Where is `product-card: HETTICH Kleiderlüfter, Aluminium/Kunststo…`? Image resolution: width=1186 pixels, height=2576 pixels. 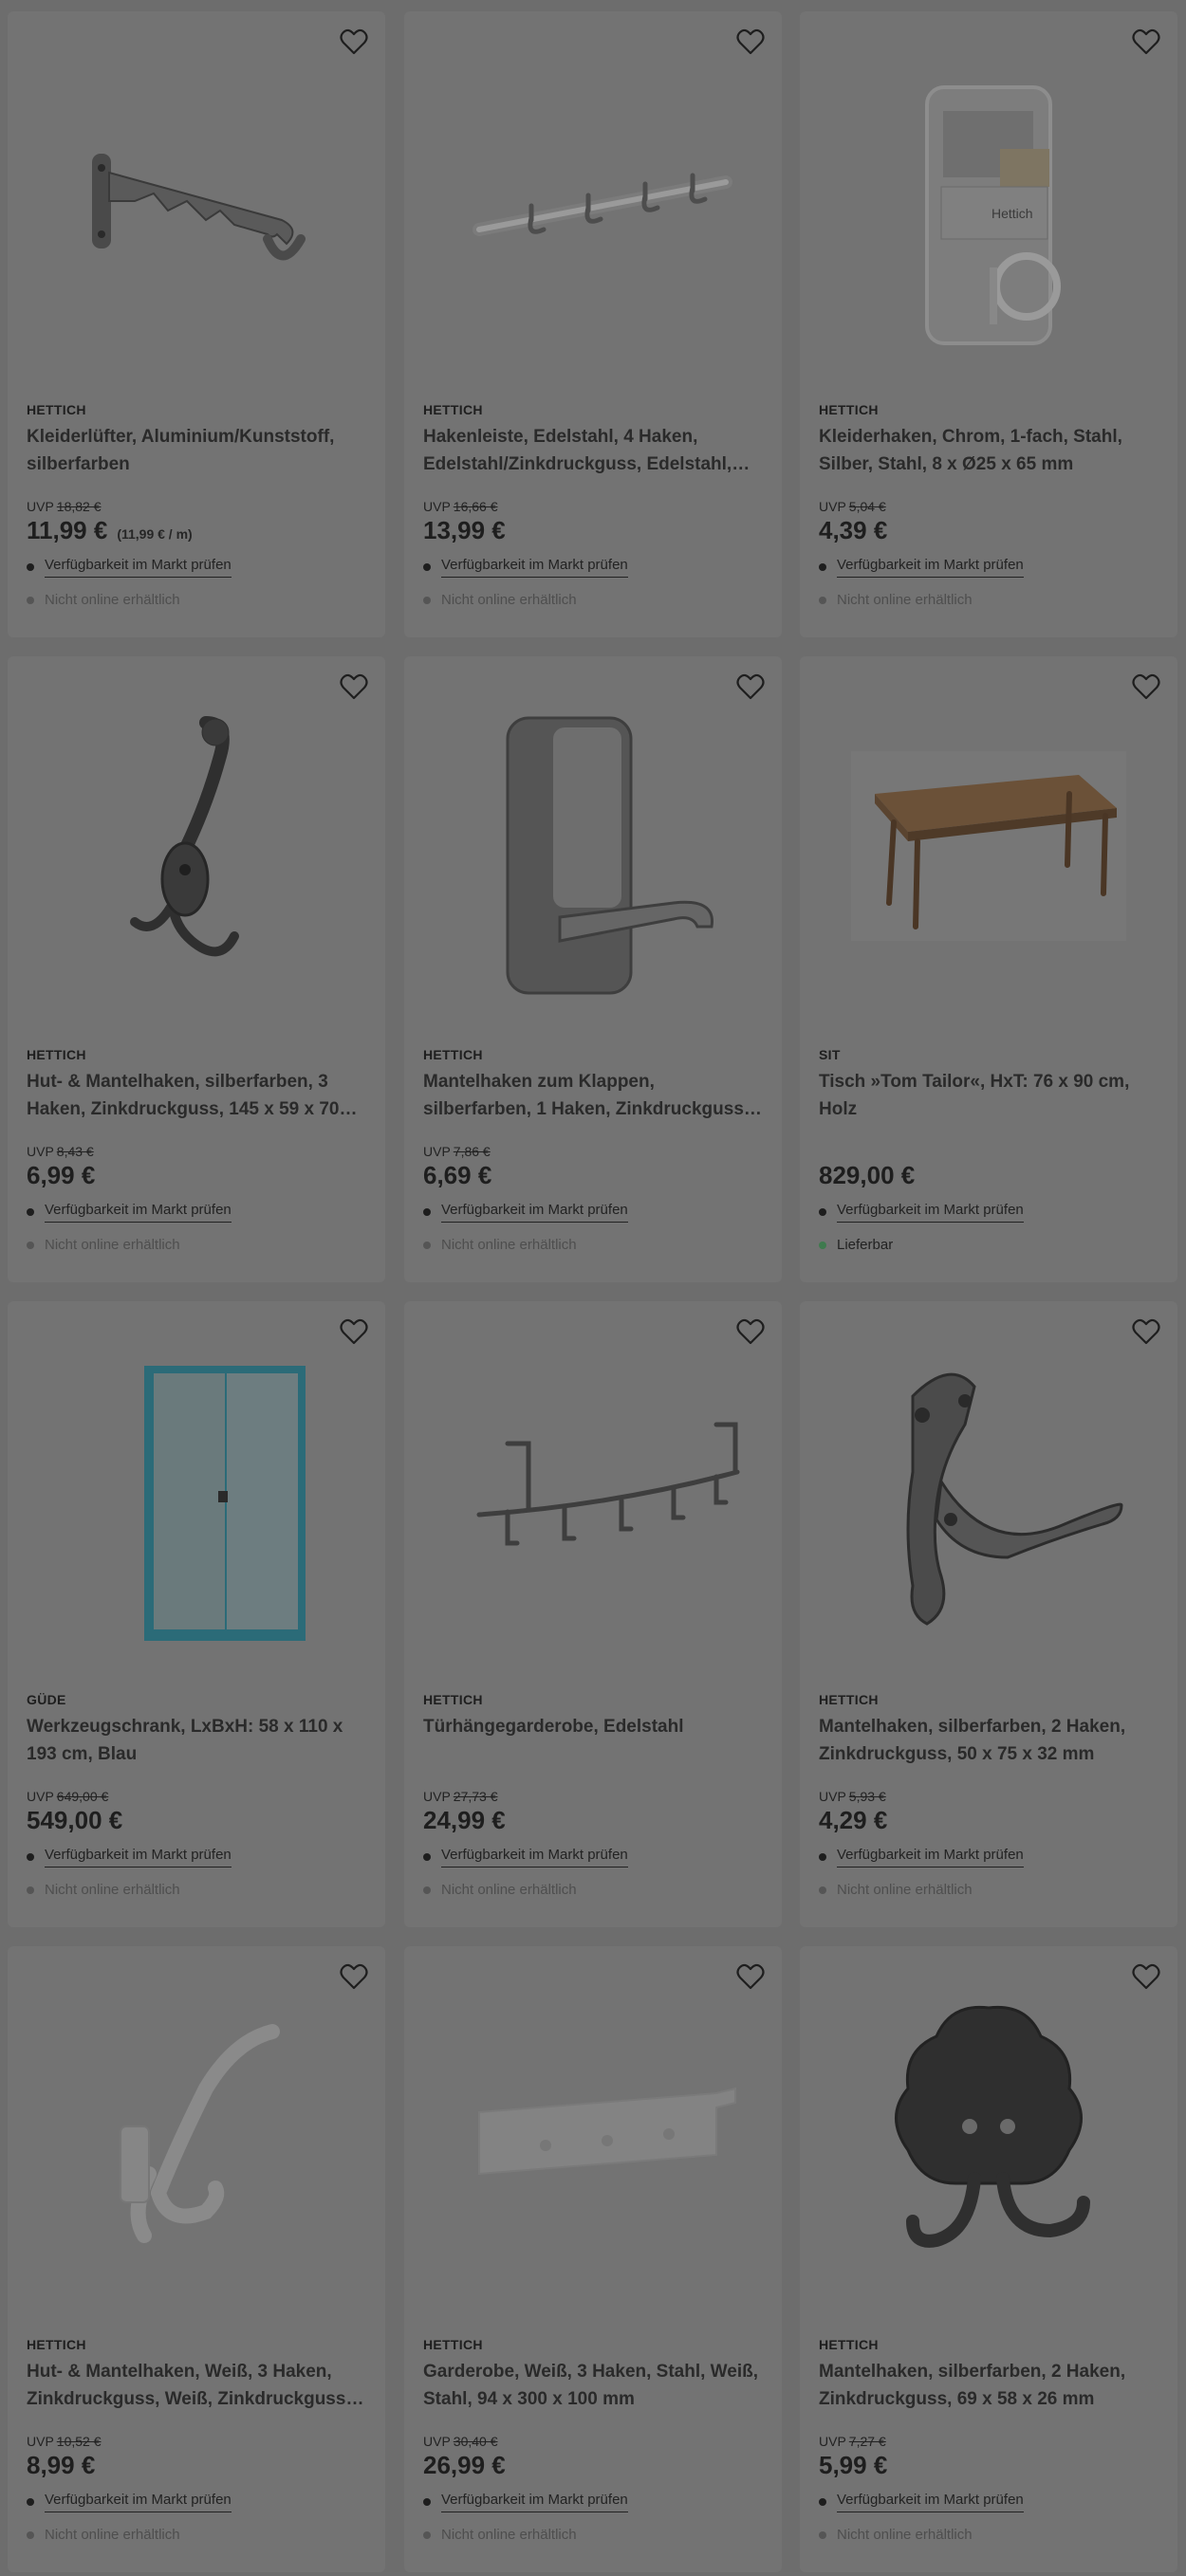 product-card: HETTICH Kleiderlüfter, Aluminium/Kunststo… is located at coordinates (196, 324).